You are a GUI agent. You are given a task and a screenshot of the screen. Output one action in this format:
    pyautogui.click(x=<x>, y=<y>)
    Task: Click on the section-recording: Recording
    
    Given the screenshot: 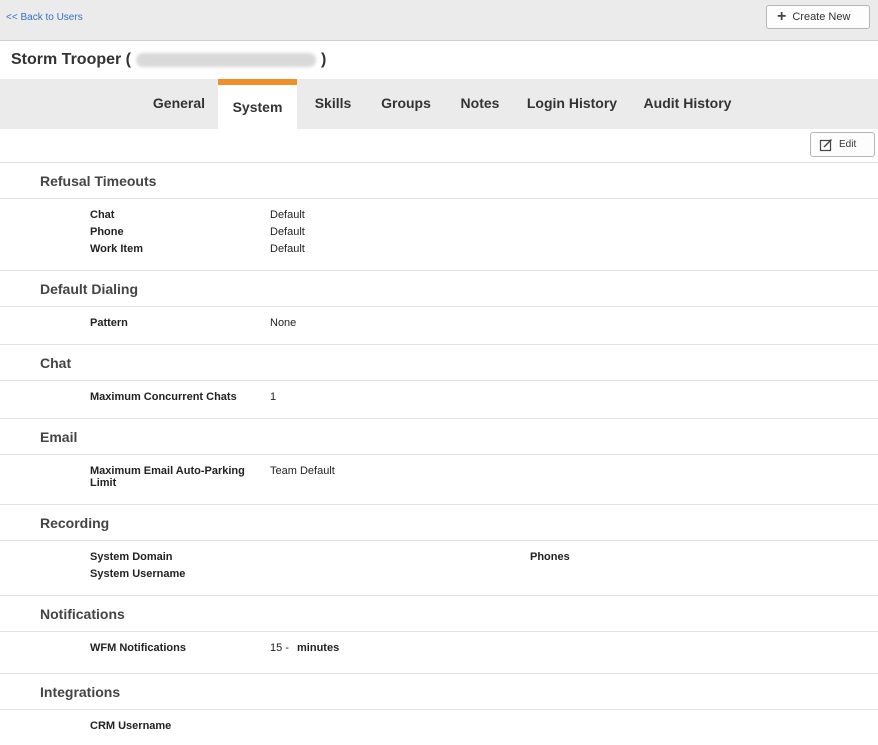 What is the action you would take?
    pyautogui.click(x=439, y=523)
    